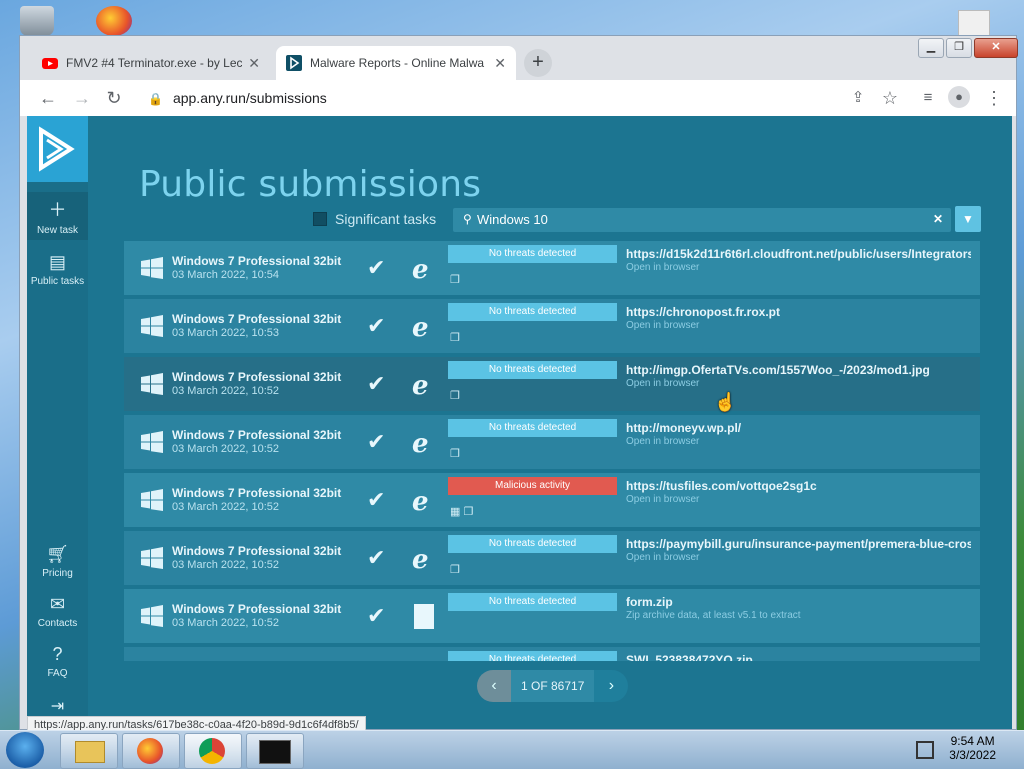 This screenshot has height=769, width=1024. What do you see at coordinates (57, 281) in the screenshot?
I see `sidebar-item-label: Public tasks` at bounding box center [57, 281].